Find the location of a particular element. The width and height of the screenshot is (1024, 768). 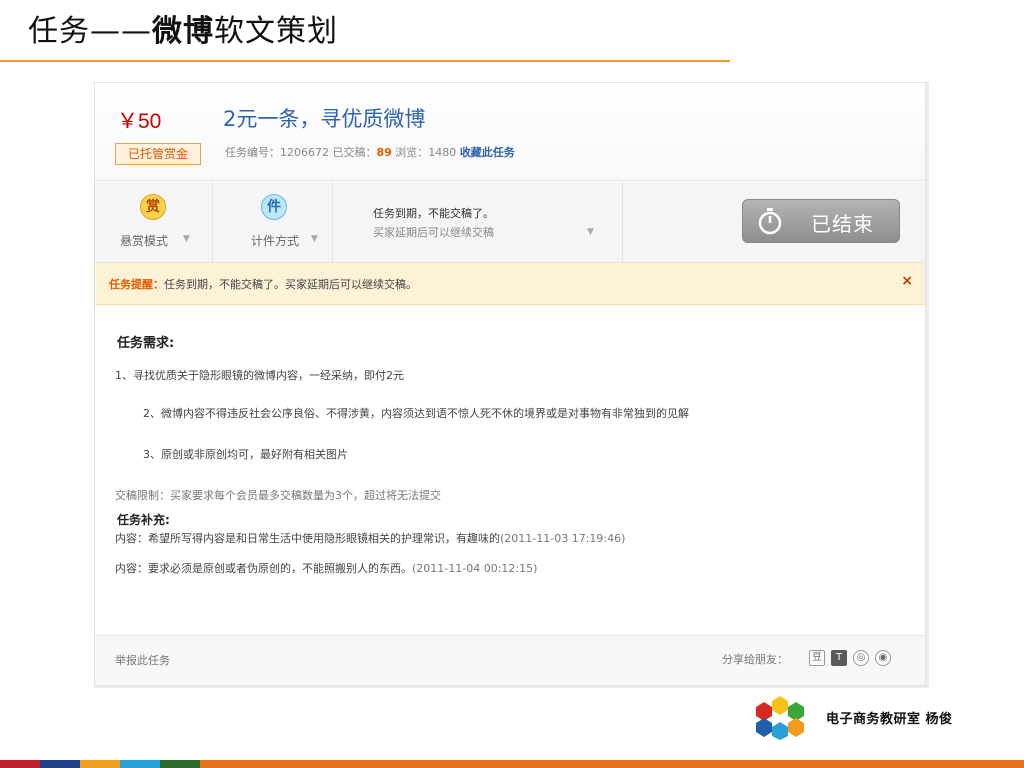

requirement-item: 3、原创或非原创均可，最好附有相关图片 is located at coordinates (245, 454).